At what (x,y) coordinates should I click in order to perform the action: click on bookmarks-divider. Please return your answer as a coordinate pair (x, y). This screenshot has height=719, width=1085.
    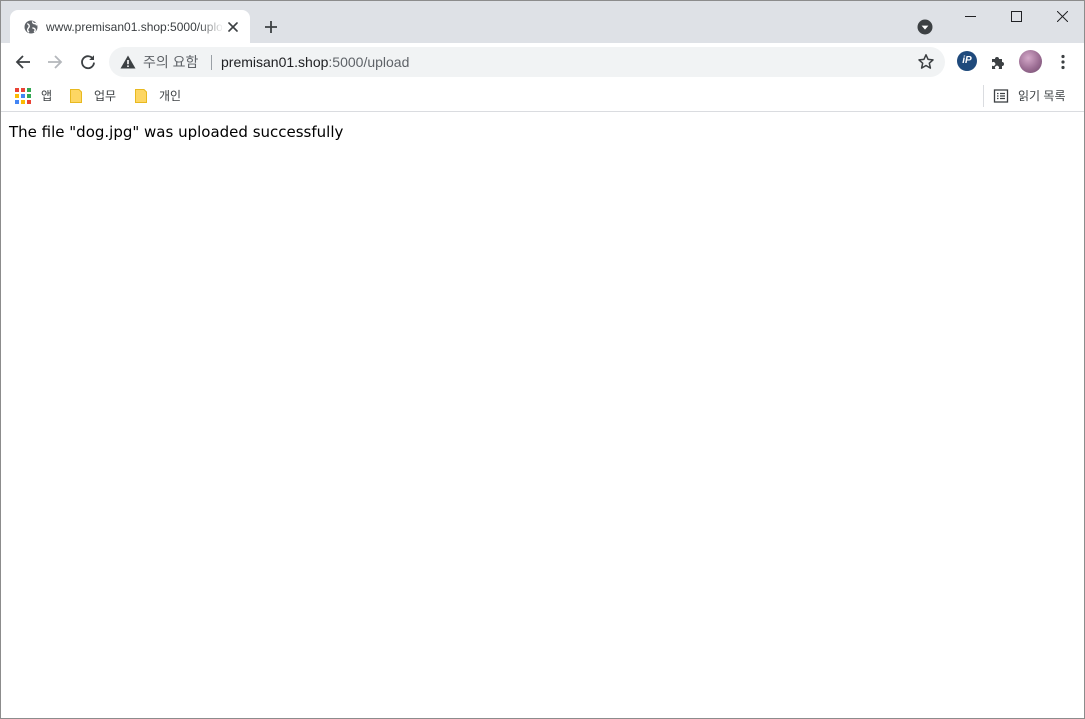
    Looking at the image, I should click on (983, 96).